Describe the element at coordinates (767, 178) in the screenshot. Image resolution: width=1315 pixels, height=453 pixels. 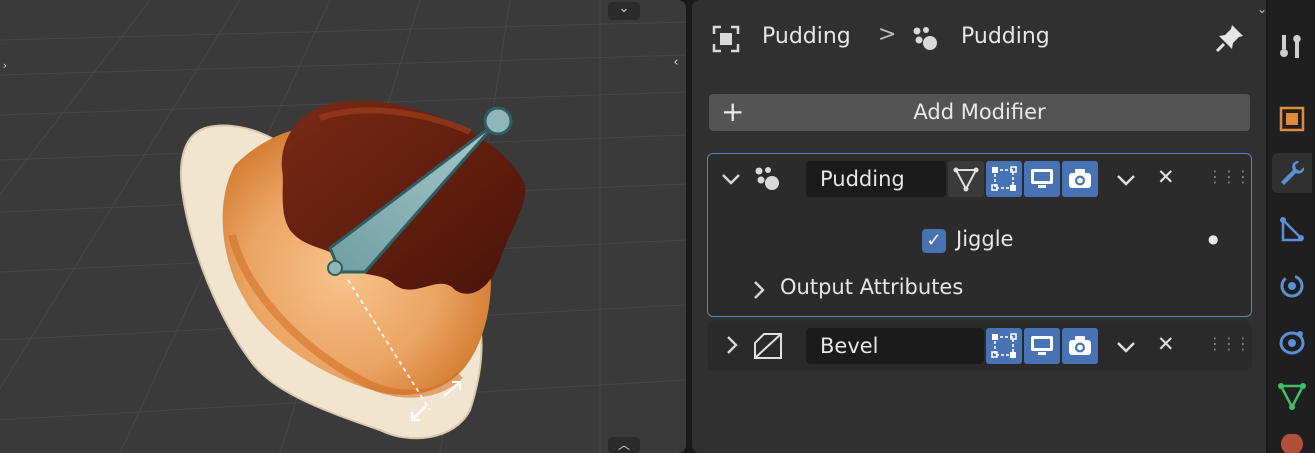
I see `geometry-nodes-icon` at that location.